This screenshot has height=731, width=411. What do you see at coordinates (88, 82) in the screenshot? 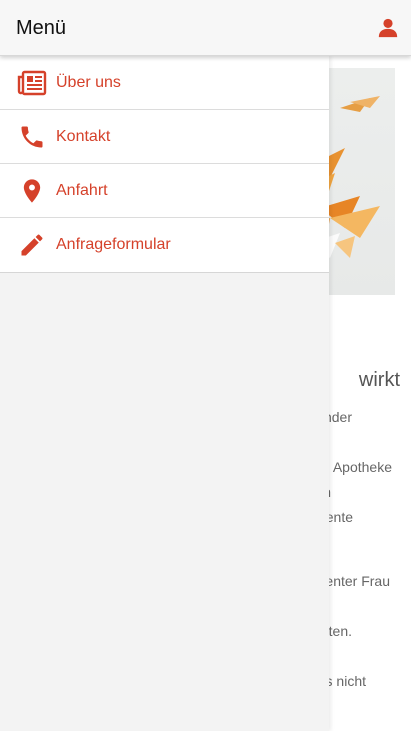
I see `menu-item-label: Über uns` at bounding box center [88, 82].